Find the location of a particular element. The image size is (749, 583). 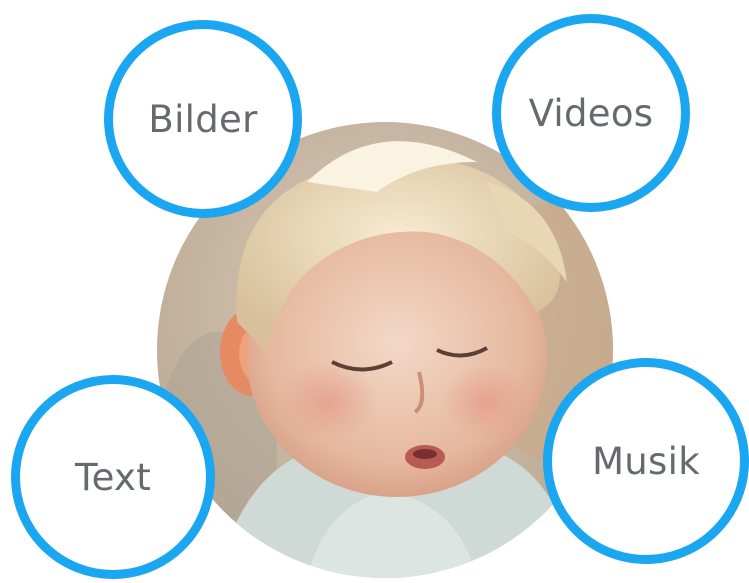

videos-button: Videos is located at coordinates (591, 113).